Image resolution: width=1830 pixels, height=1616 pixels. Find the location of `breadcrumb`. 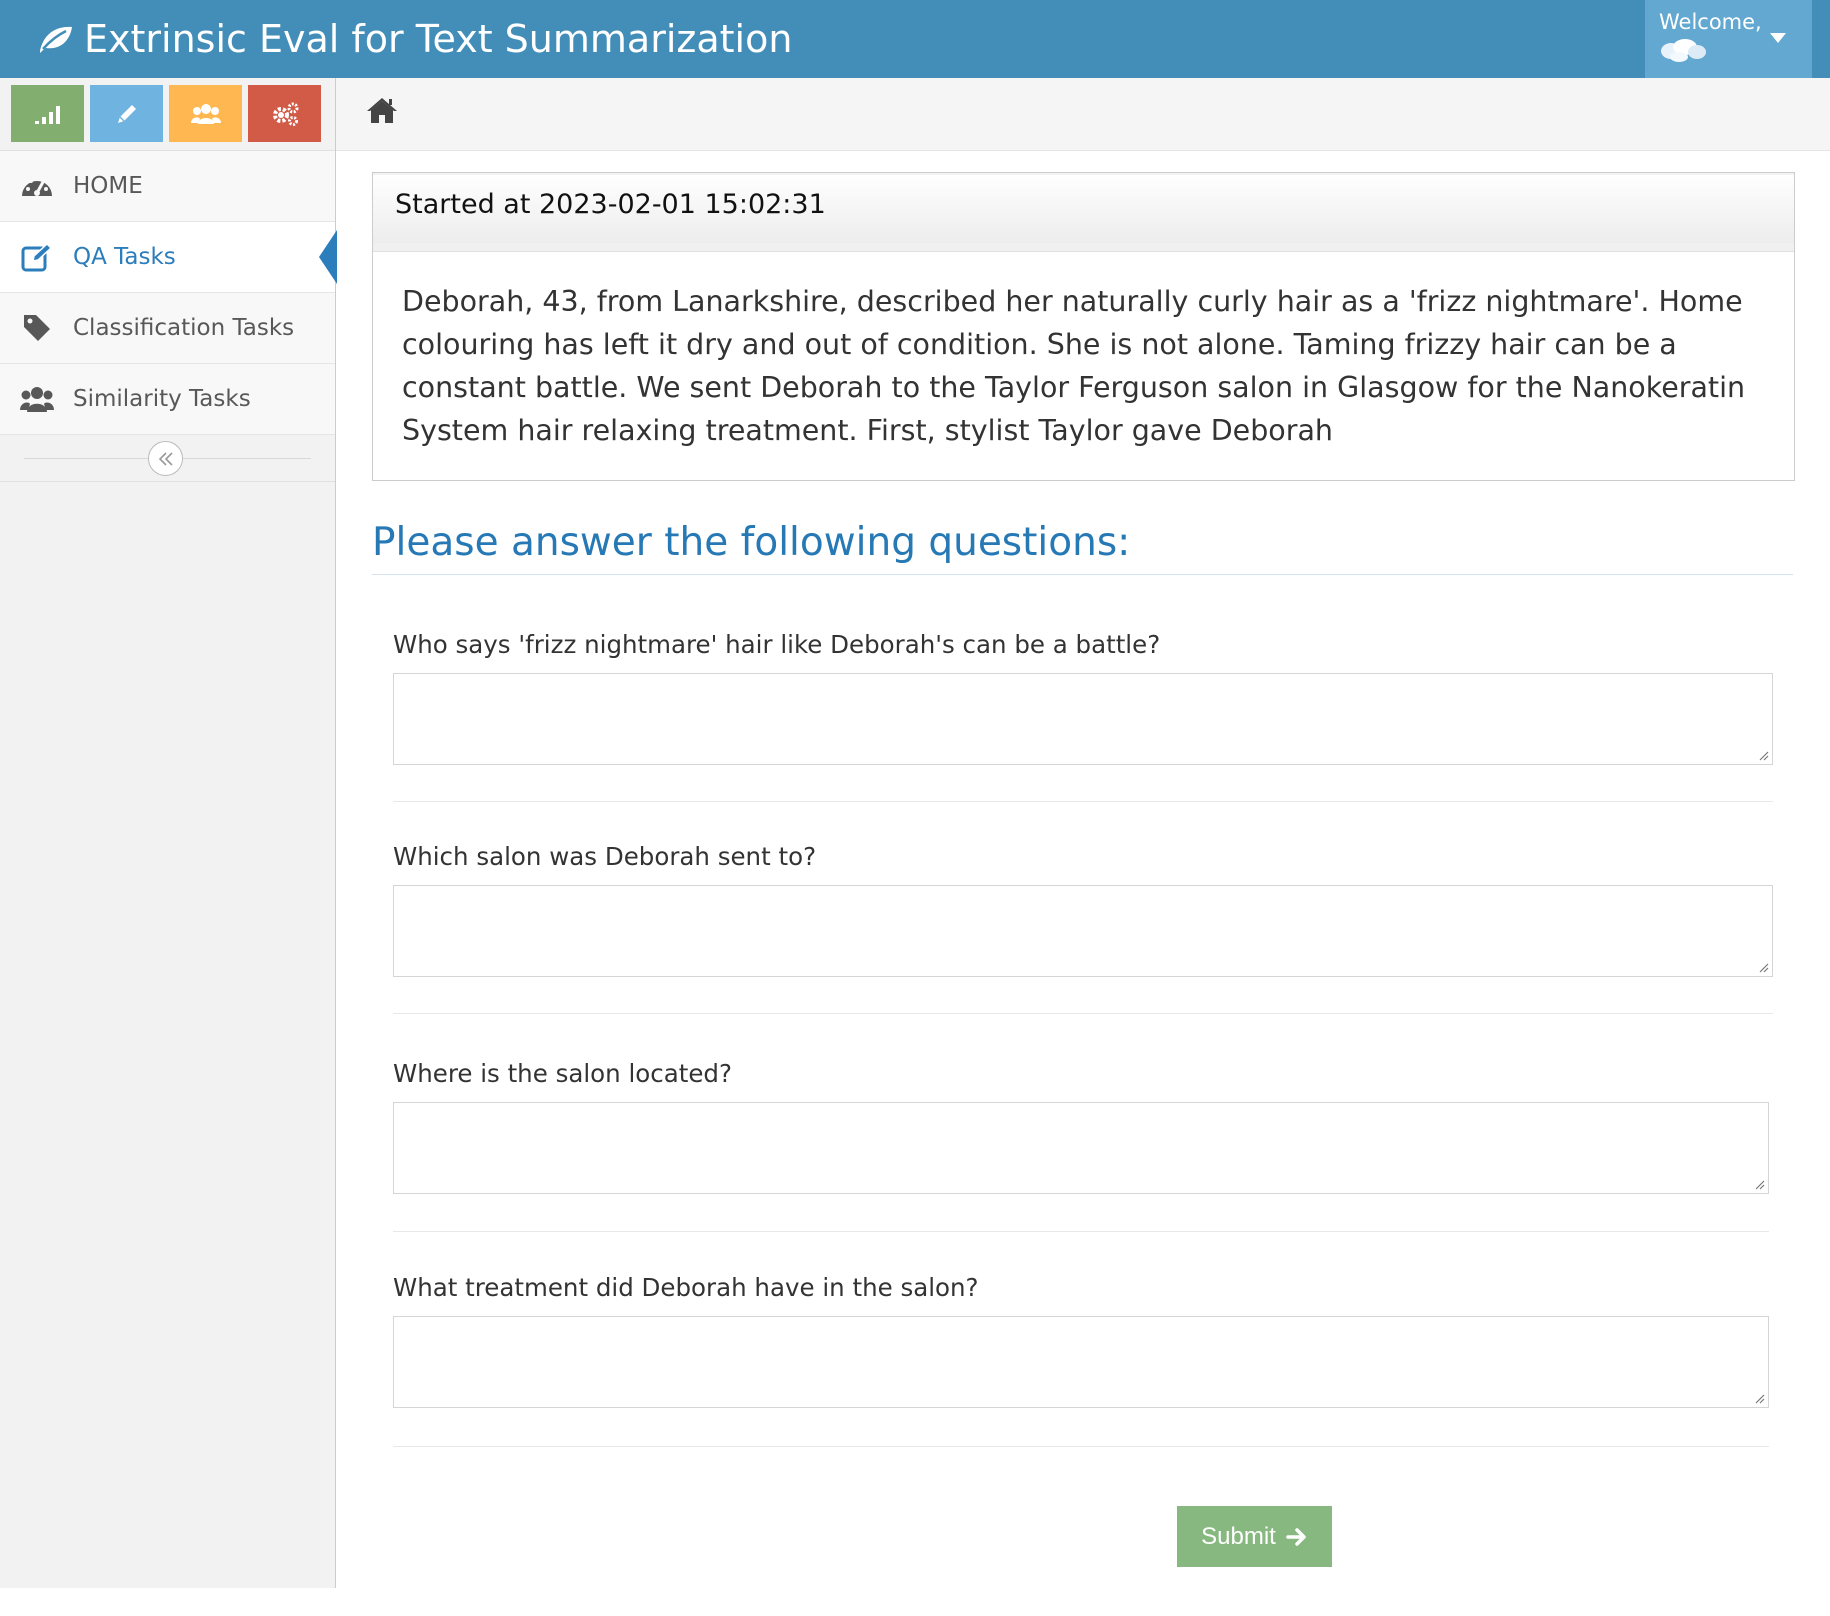

breadcrumb is located at coordinates (1083, 114).